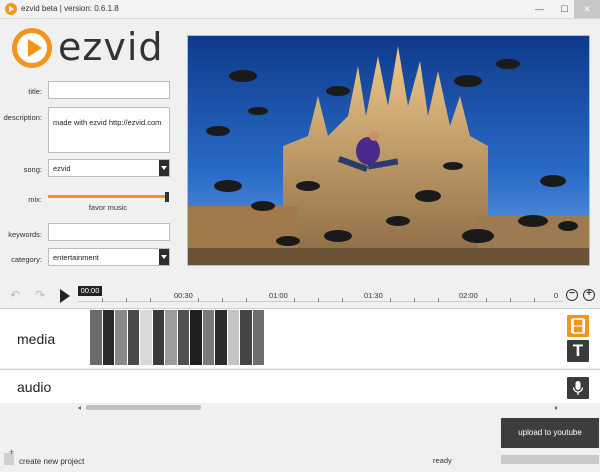 The image size is (600, 472). What do you see at coordinates (587, 9) in the screenshot?
I see `close-button: ✕` at bounding box center [587, 9].